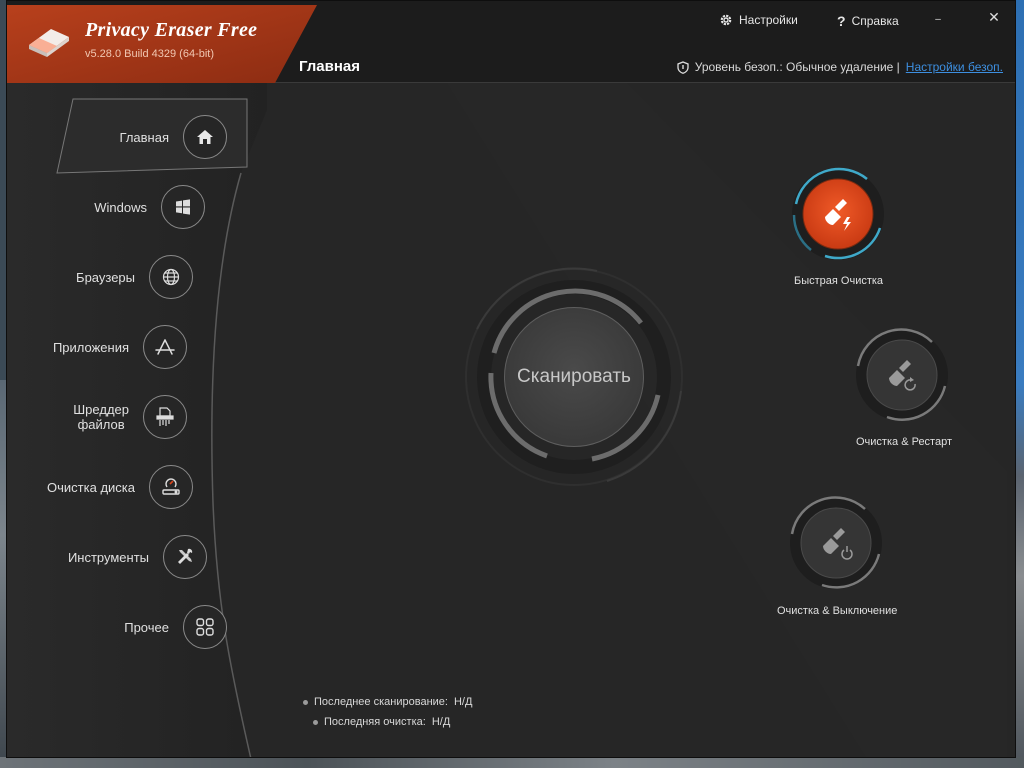  Describe the element at coordinates (381, 702) in the screenshot. I see `last-scan-label: Последнее сканирование:` at that location.